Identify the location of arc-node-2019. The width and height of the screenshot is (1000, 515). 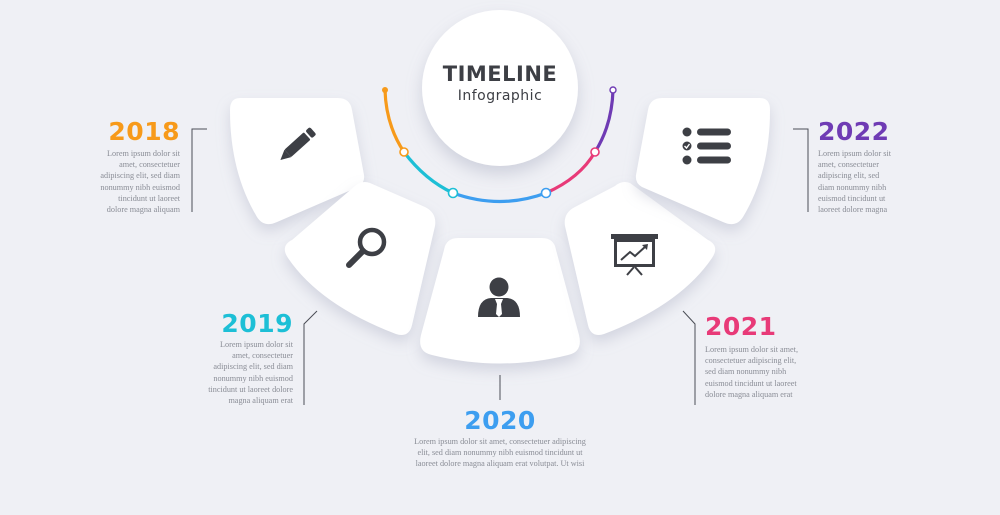
(453, 193).